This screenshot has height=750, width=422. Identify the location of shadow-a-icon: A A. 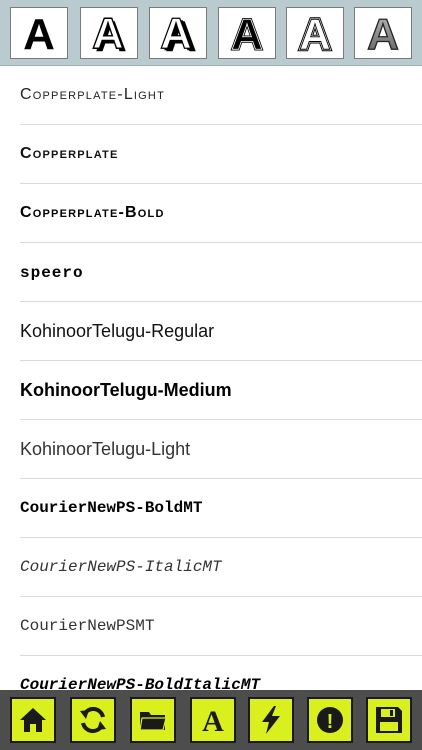
(108, 33).